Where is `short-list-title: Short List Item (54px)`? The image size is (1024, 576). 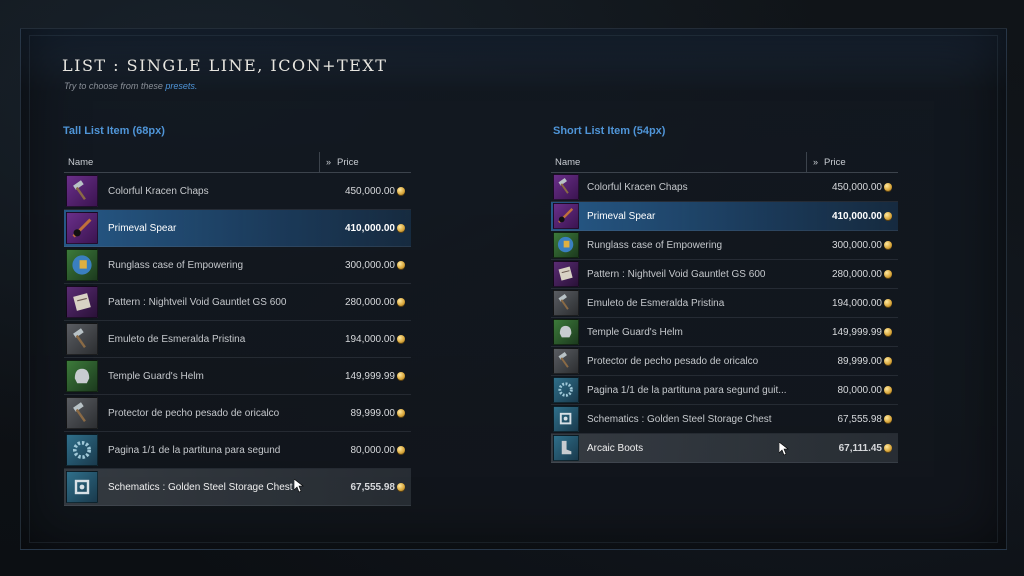
short-list-title: Short List Item (54px) is located at coordinates (609, 131).